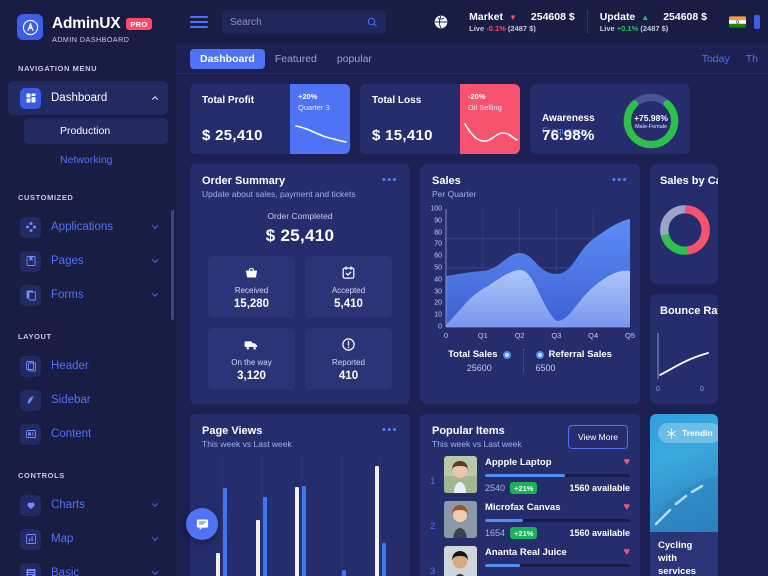 This screenshot has width=768, height=576. Describe the element at coordinates (46, 197) in the screenshot. I see `sidebar-section-customized: CUSTOMIZED` at that location.